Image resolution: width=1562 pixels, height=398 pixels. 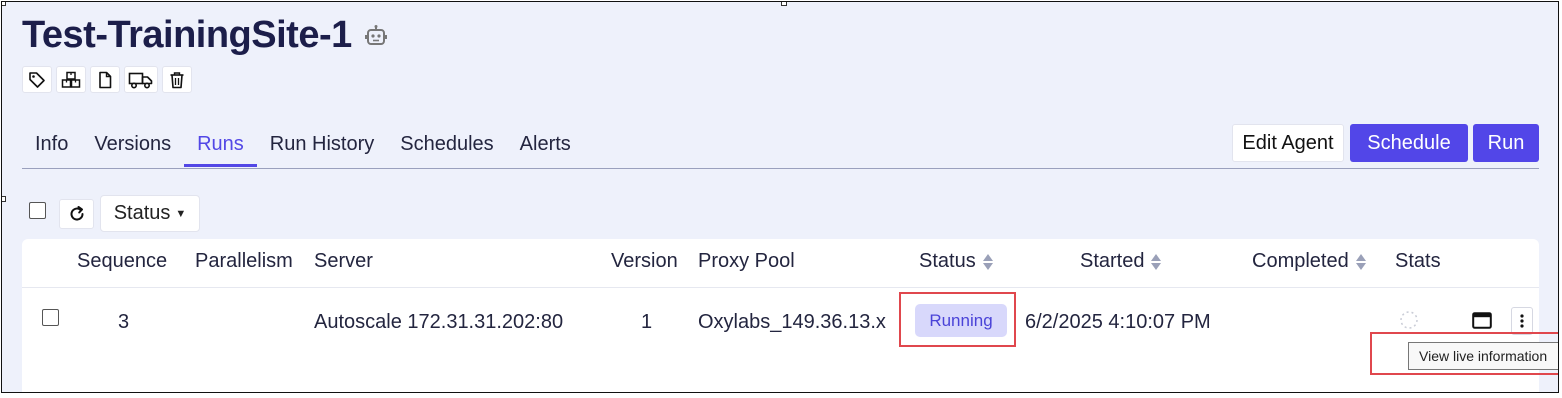 I want to click on tab-alerts: Alerts, so click(x=545, y=147).